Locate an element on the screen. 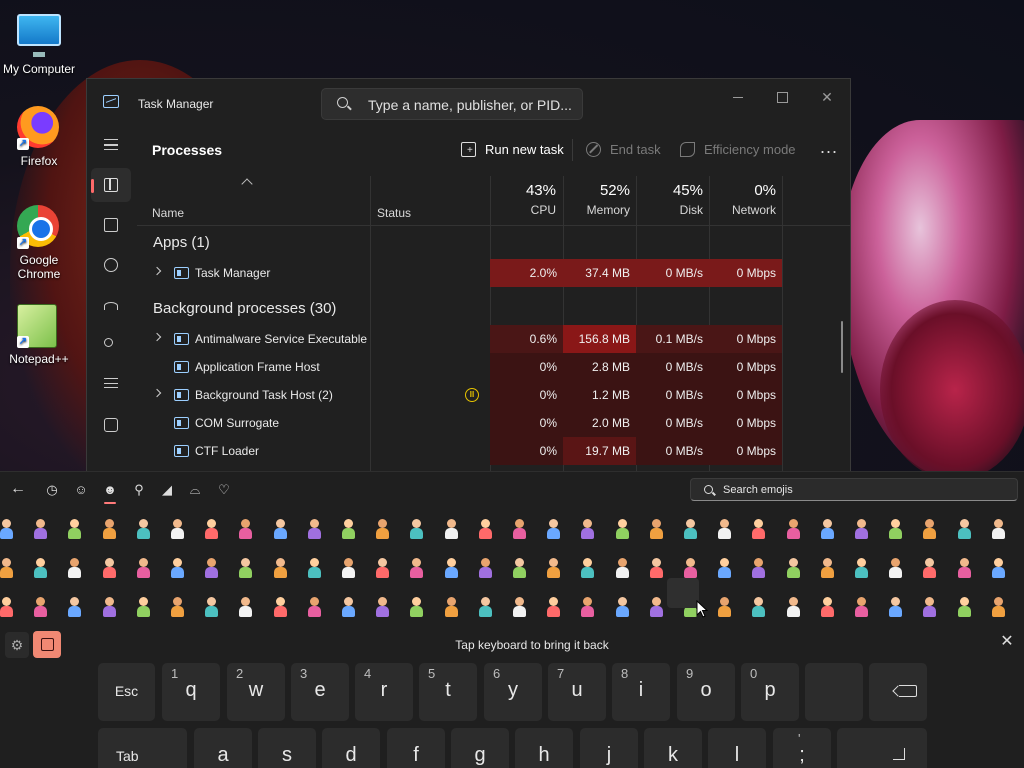 This screenshot has height=768, width=1024. key-e: 3e is located at coordinates (320, 692).